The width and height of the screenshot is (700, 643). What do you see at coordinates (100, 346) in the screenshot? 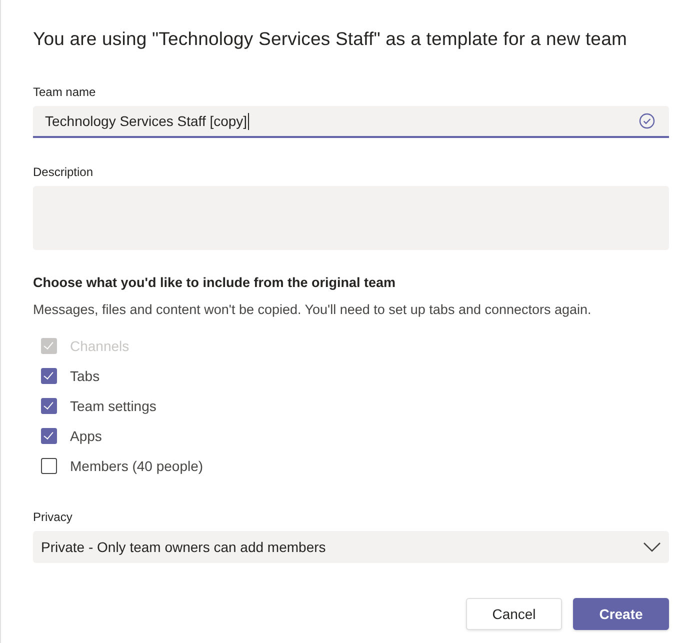
I see `option-label: Channels` at bounding box center [100, 346].